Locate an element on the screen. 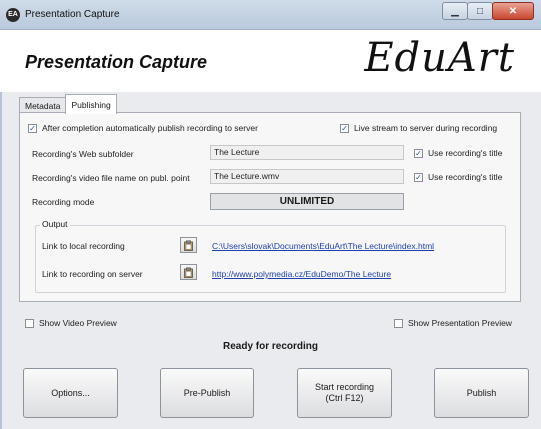 Image resolution: width=541 pixels, height=429 pixels. tab-strip: Metadata Publishing is located at coordinates (68, 104).